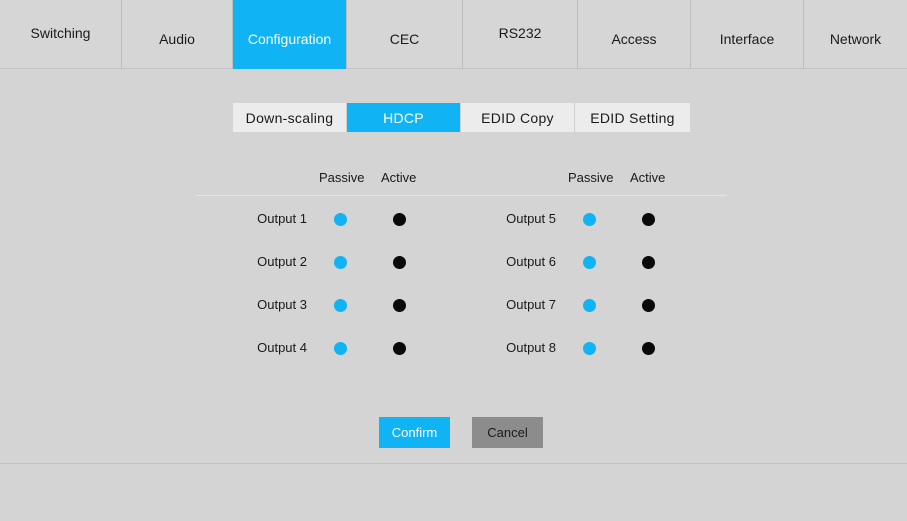 The width and height of the screenshot is (907, 521). Describe the element at coordinates (855, 34) in the screenshot. I see `tab-network: Network` at that location.